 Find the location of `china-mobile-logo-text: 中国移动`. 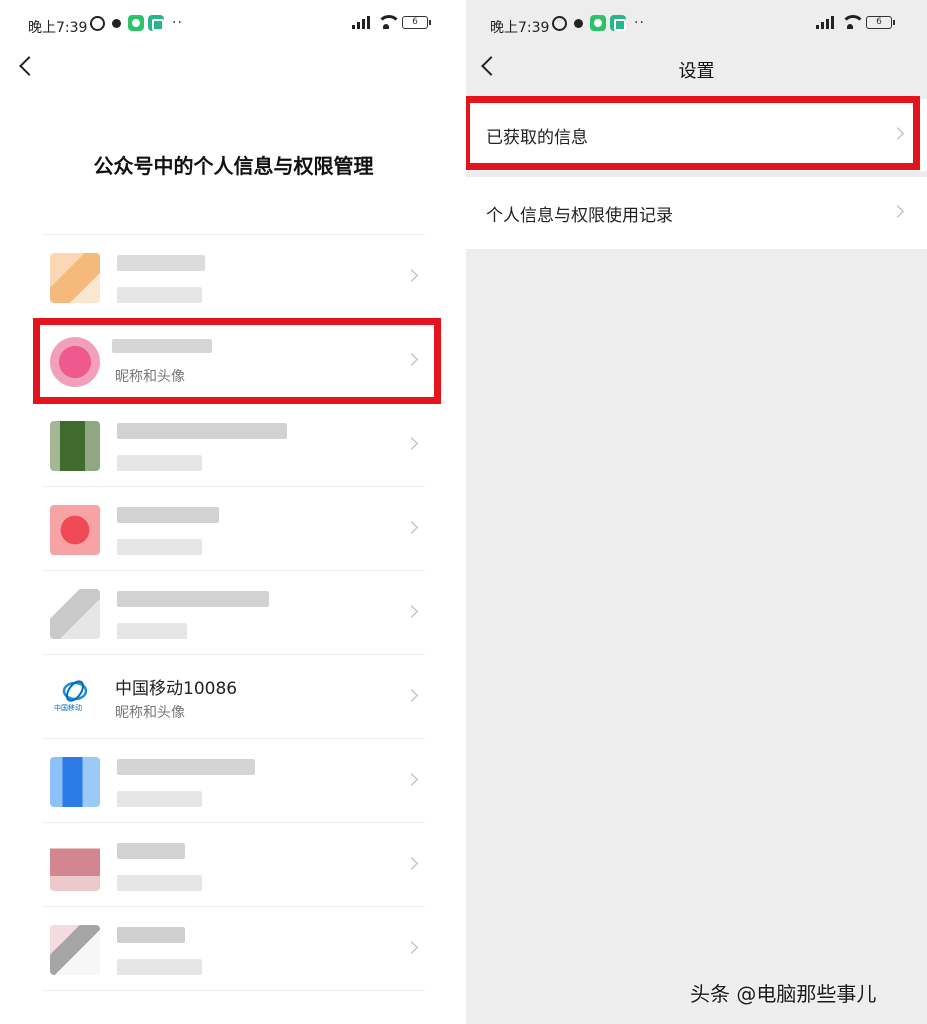

china-mobile-logo-text: 中国移动 is located at coordinates (68, 708).